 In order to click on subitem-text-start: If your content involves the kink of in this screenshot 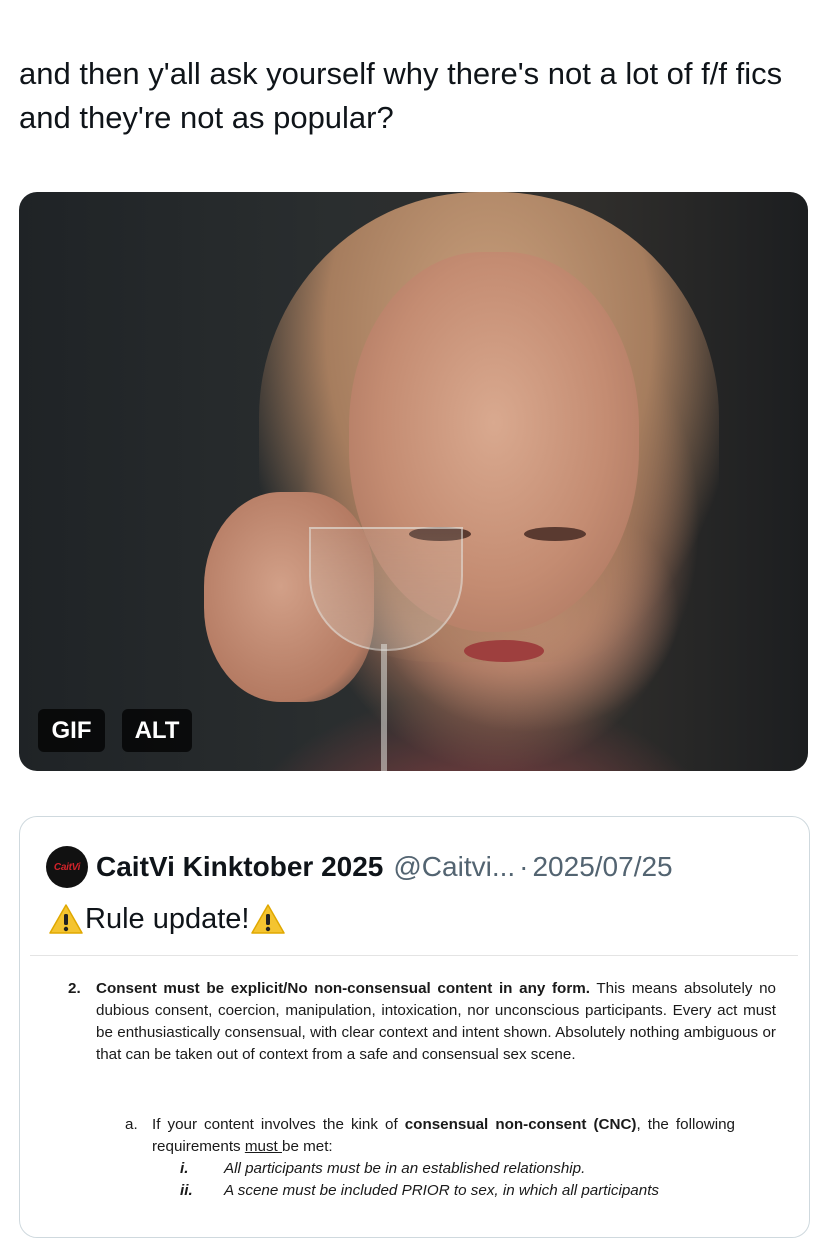, I will do `click(278, 1124)`.